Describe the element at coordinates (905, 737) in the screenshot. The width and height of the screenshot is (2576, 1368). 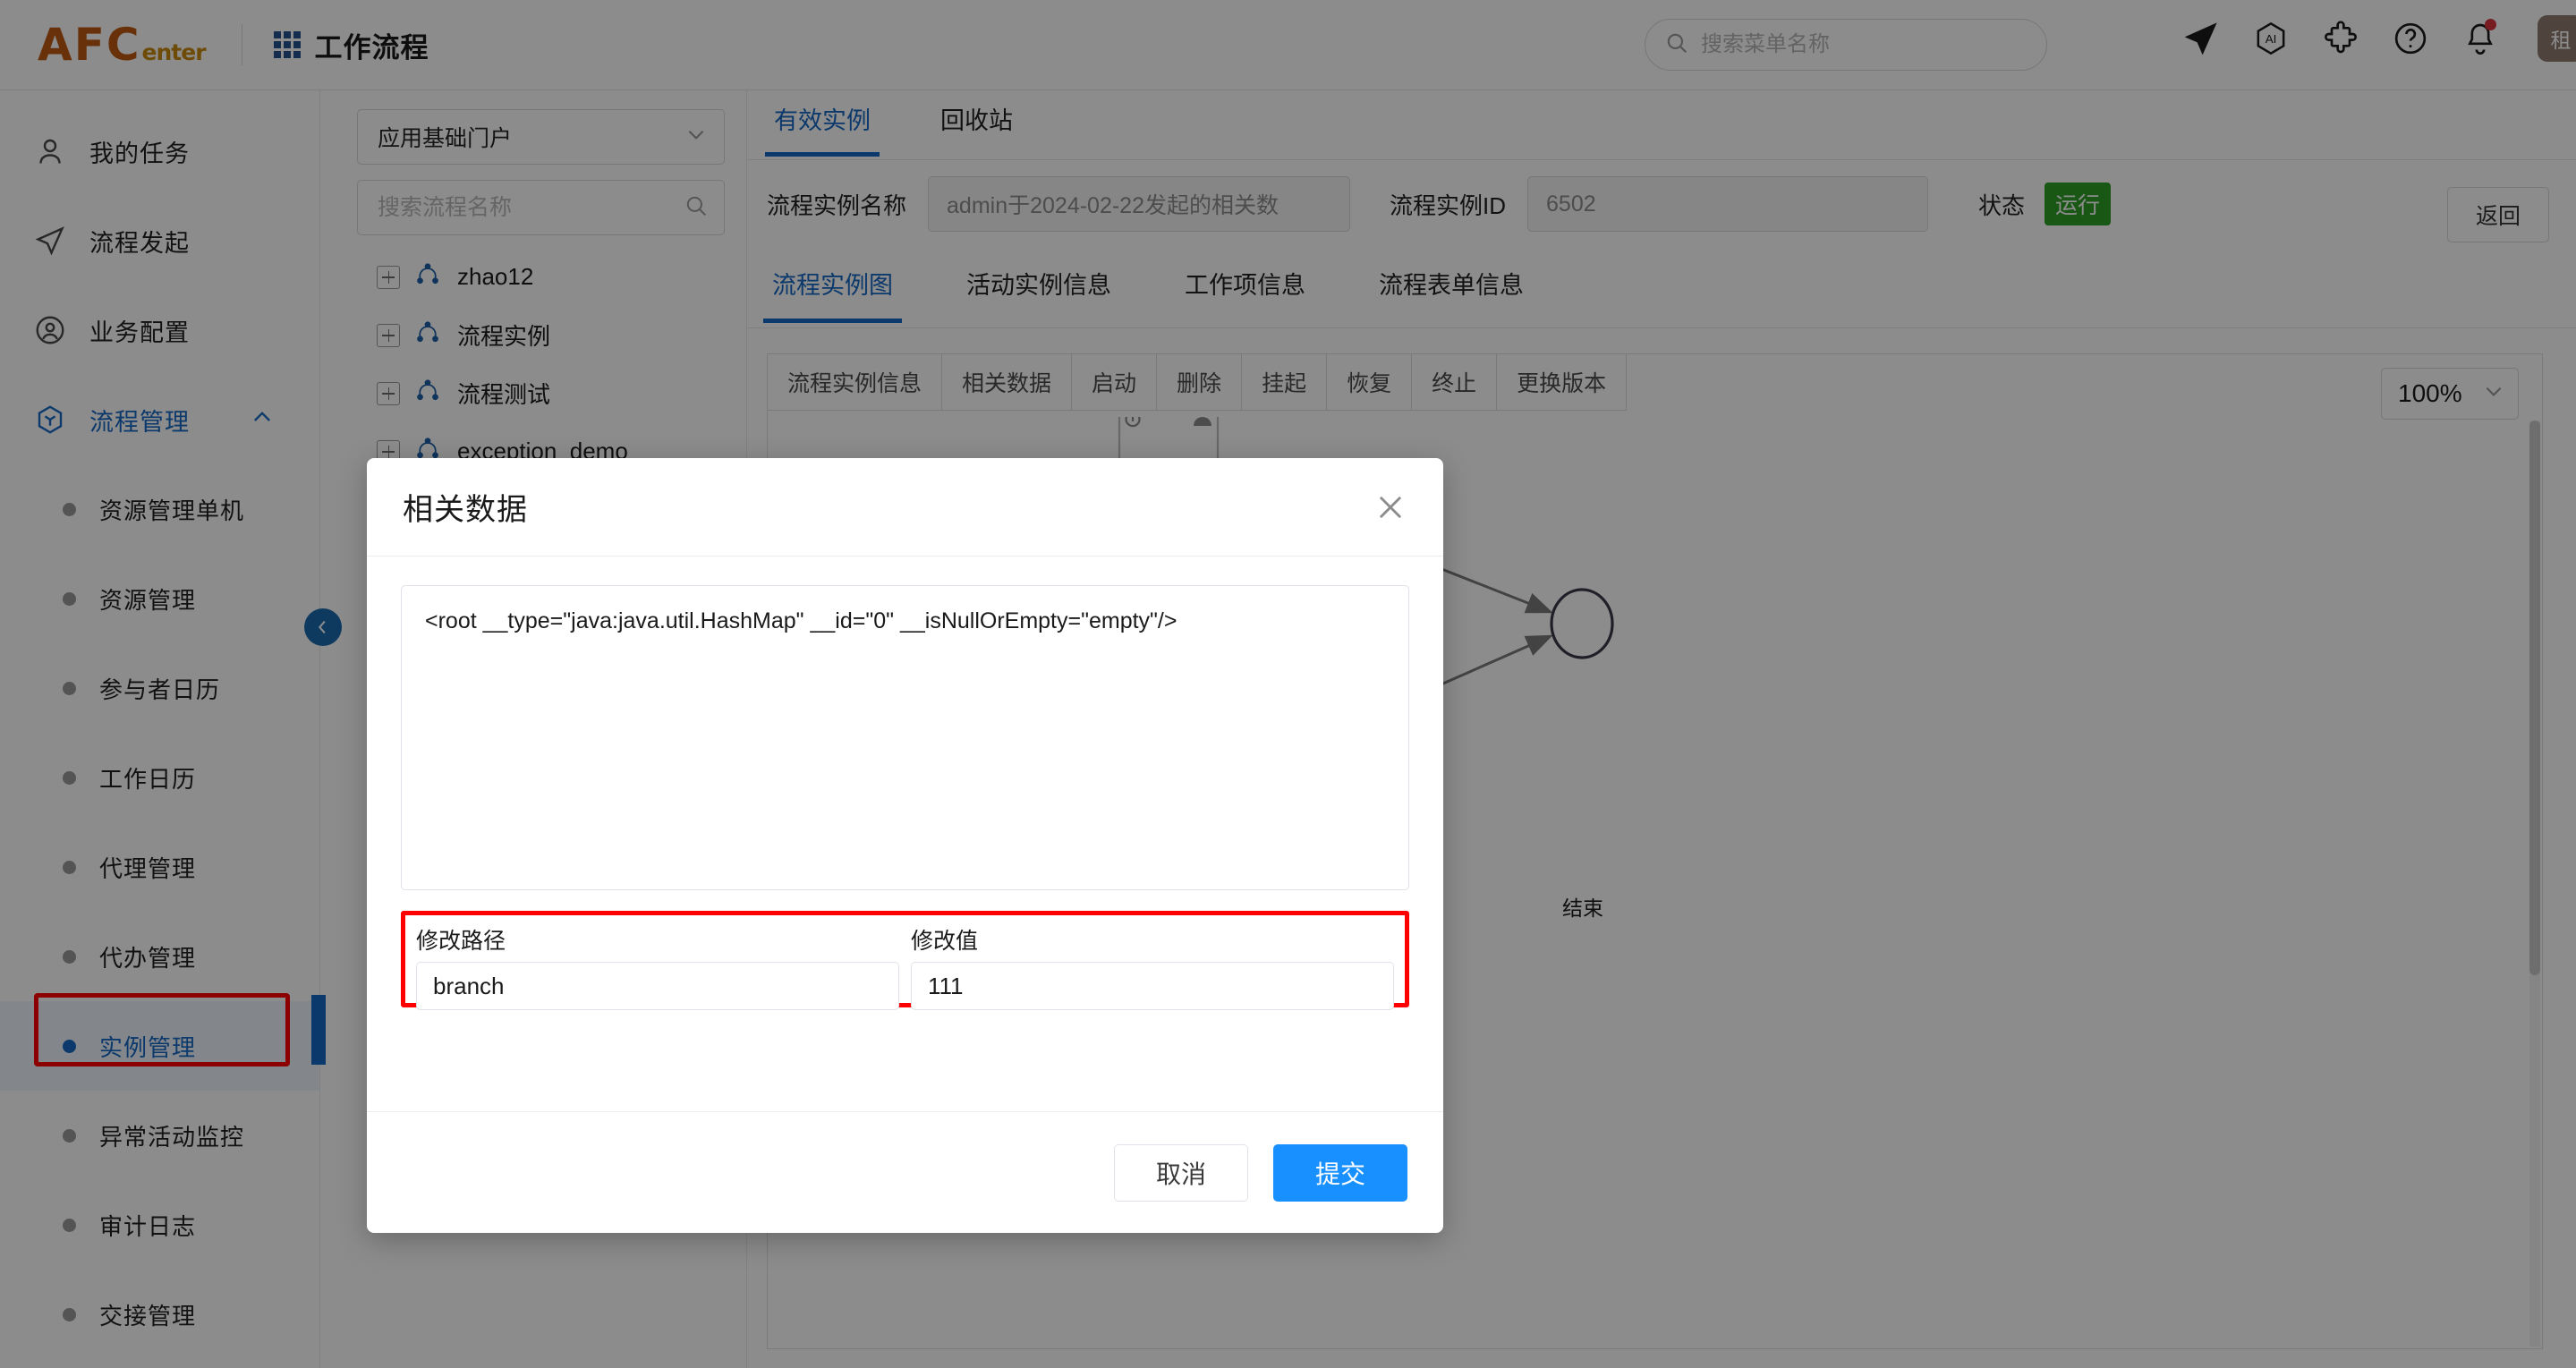
I see `related-data-textarea` at that location.